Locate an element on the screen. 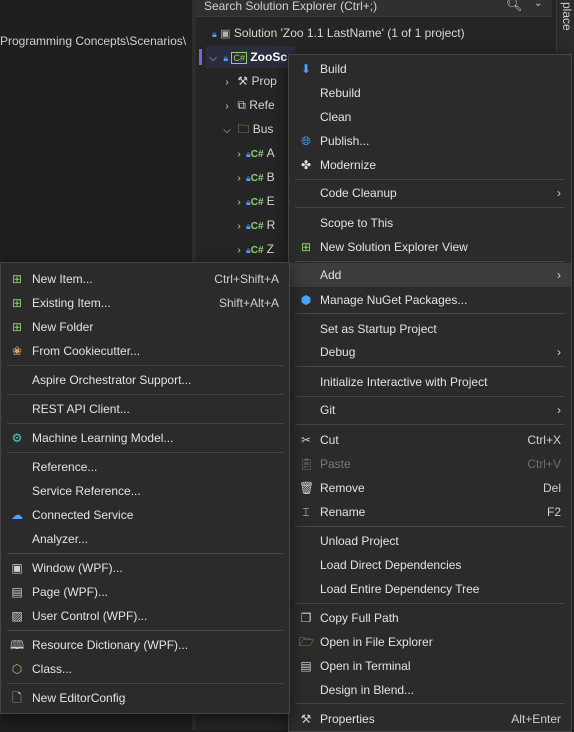 This screenshot has width=574, height=732. menu-item-add: Add › is located at coordinates (430, 275).